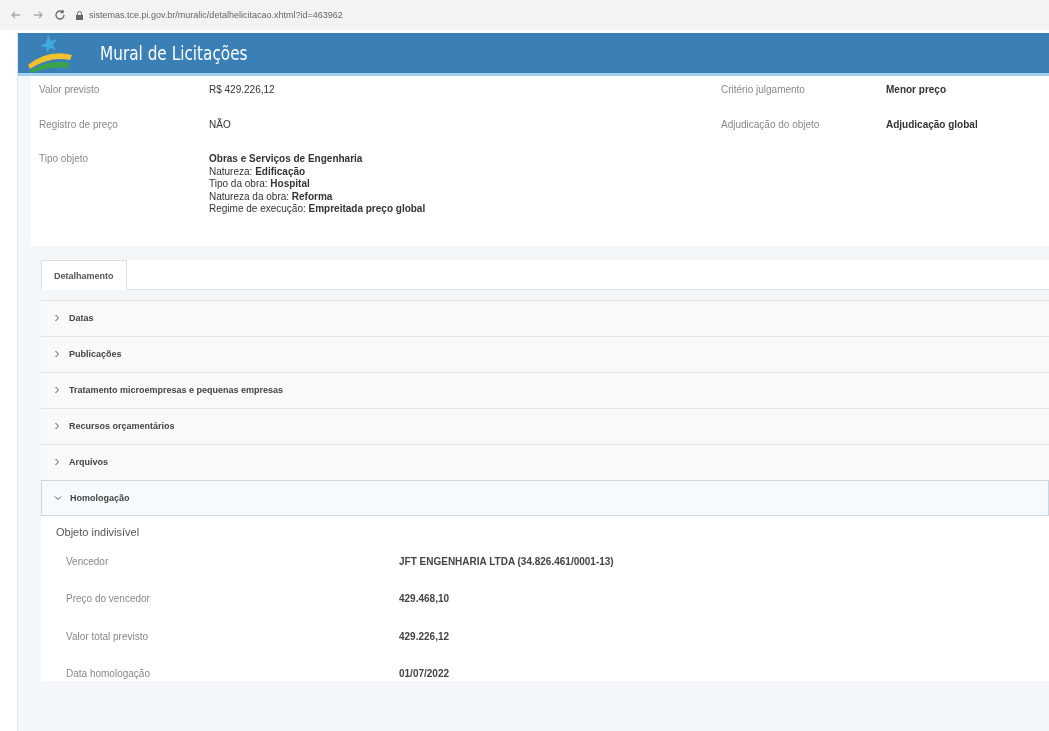  Describe the element at coordinates (545, 425) in the screenshot. I see `section-header: Recursos orçamentários` at that location.